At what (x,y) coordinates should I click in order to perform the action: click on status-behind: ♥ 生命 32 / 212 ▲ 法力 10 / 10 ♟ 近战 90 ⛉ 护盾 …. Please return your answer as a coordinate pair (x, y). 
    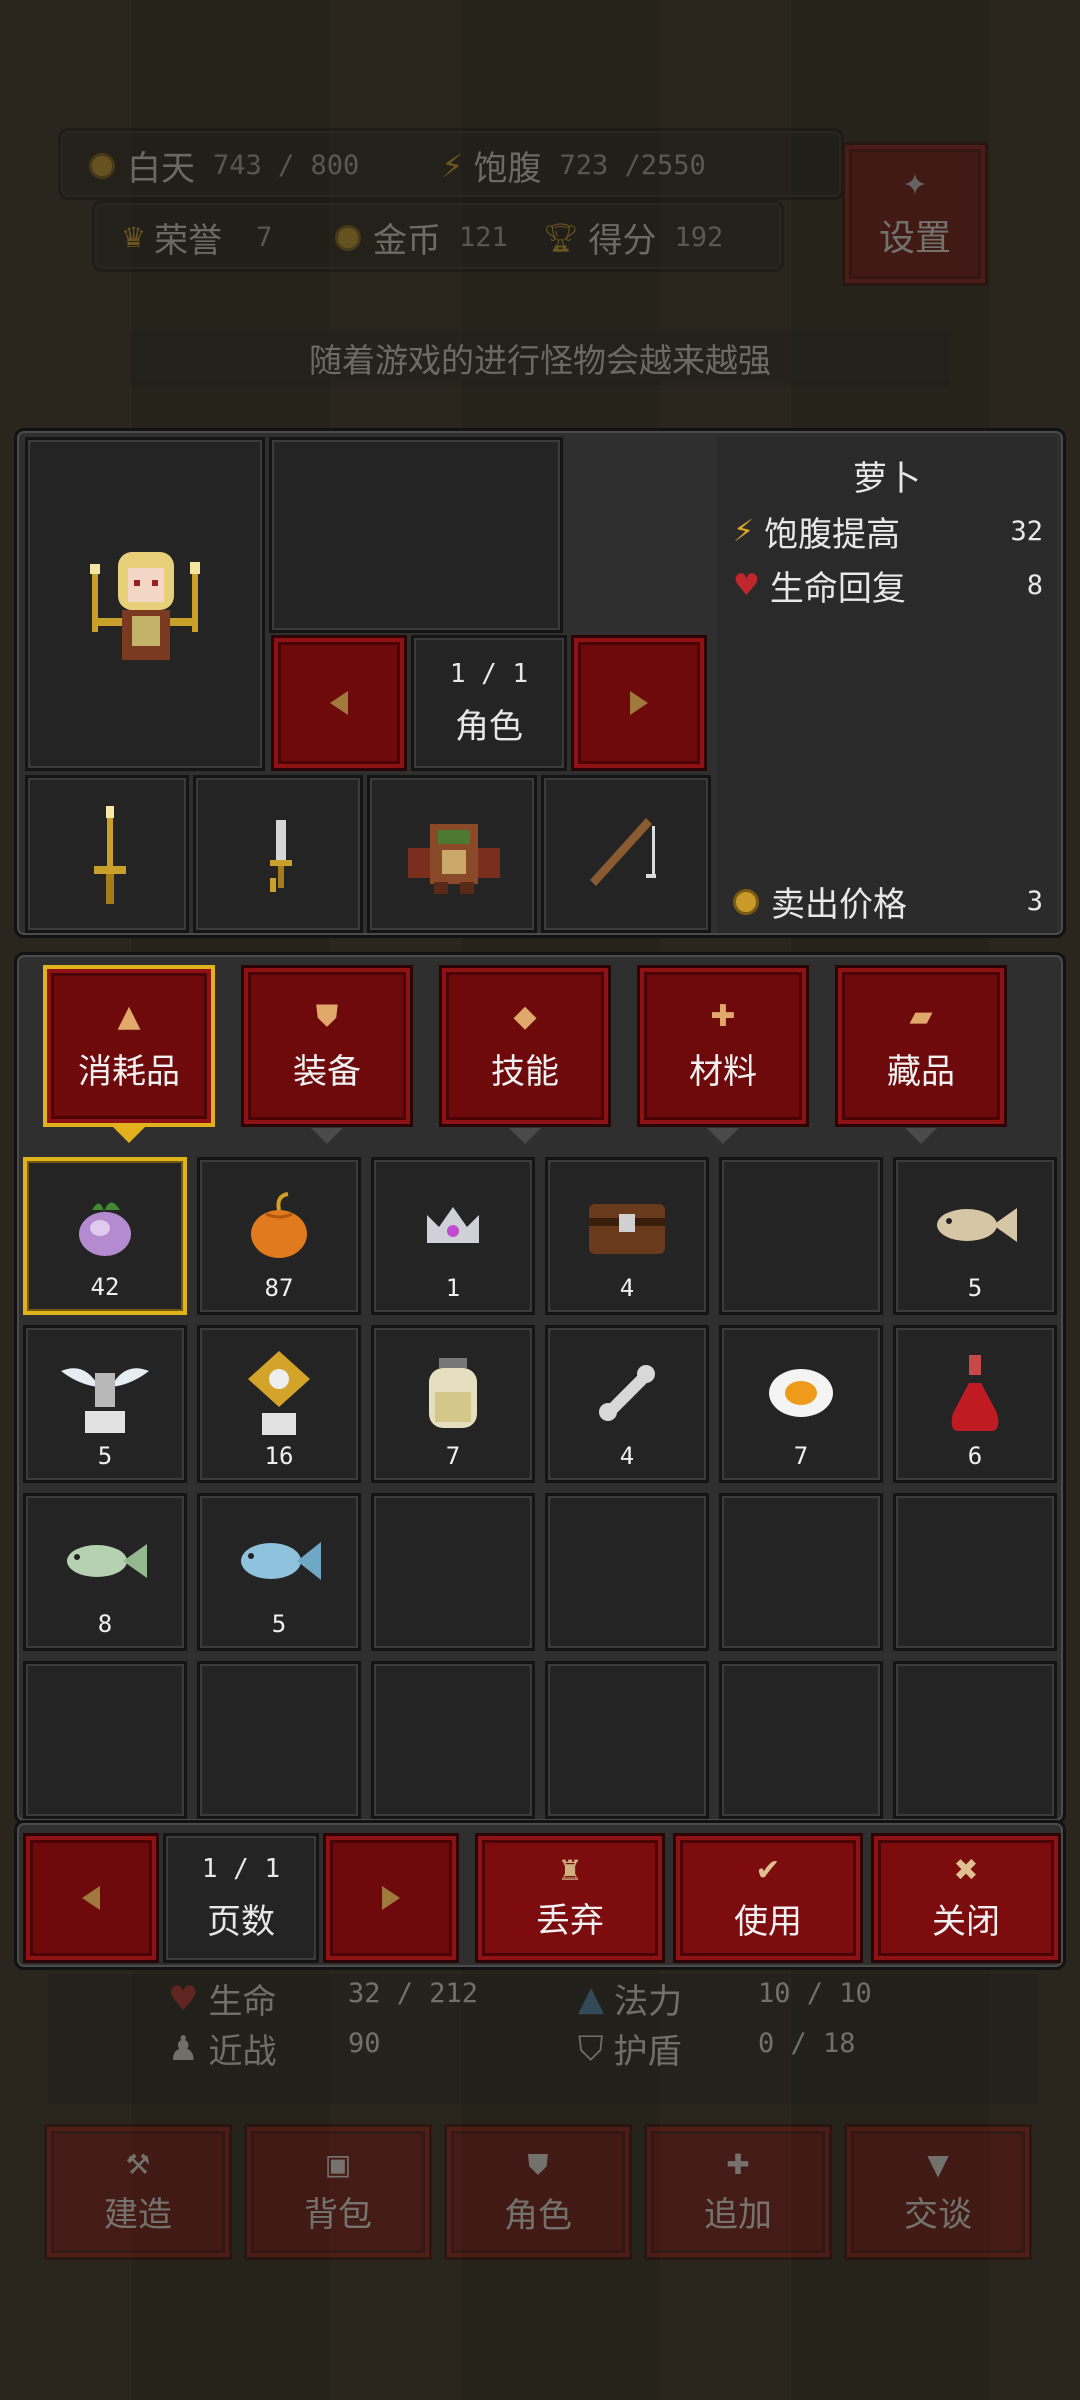
    Looking at the image, I should click on (543, 2039).